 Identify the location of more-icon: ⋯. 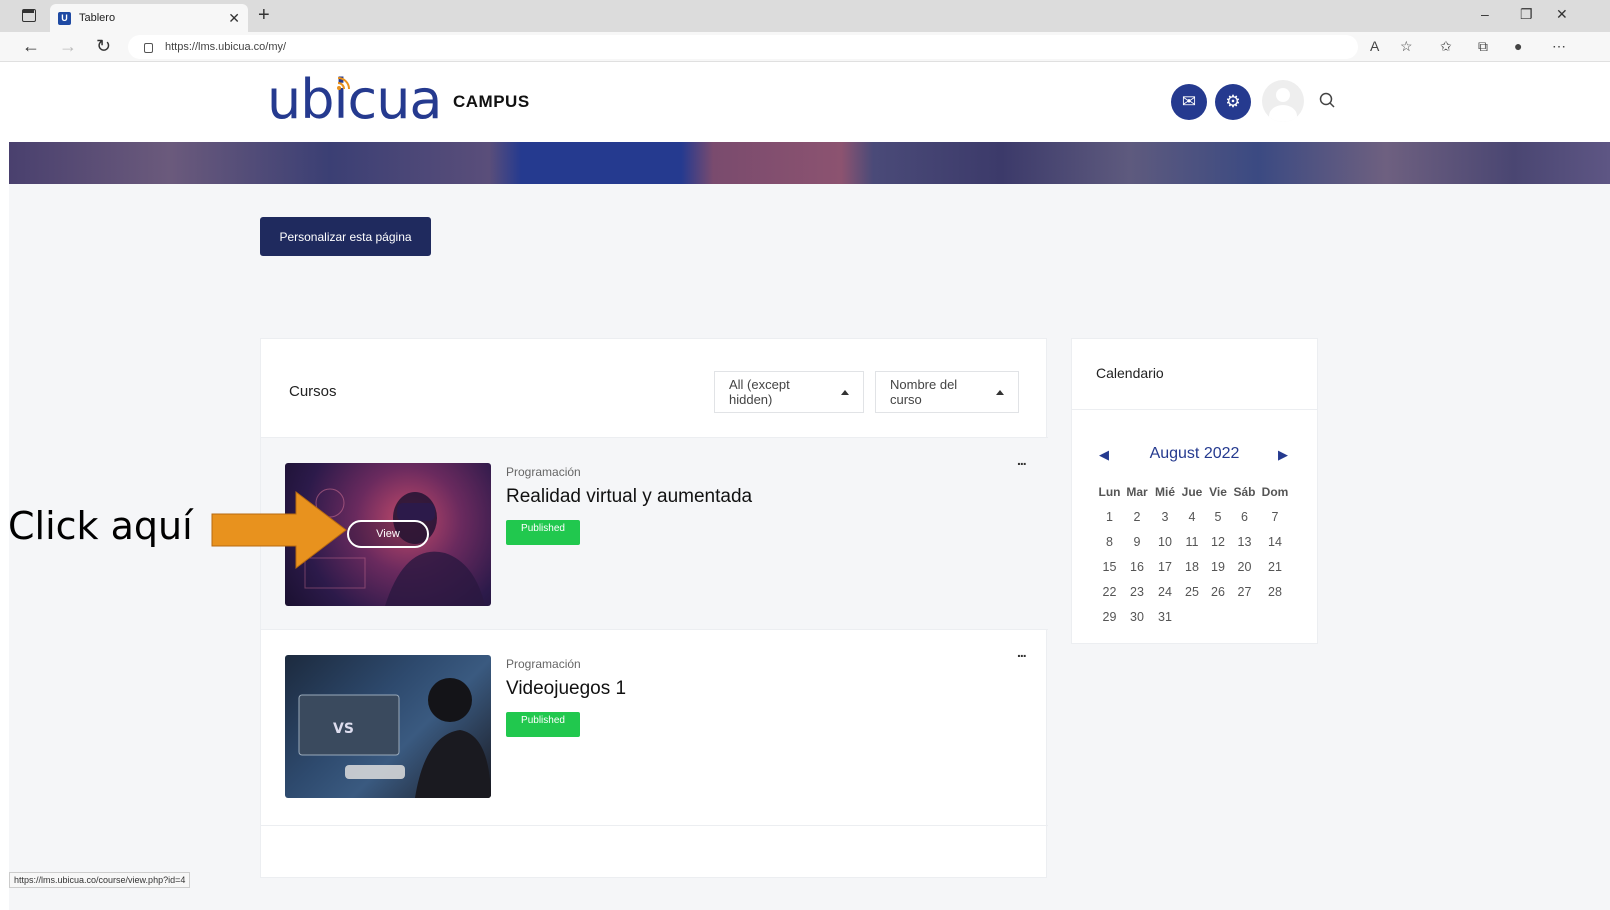
(1559, 46).